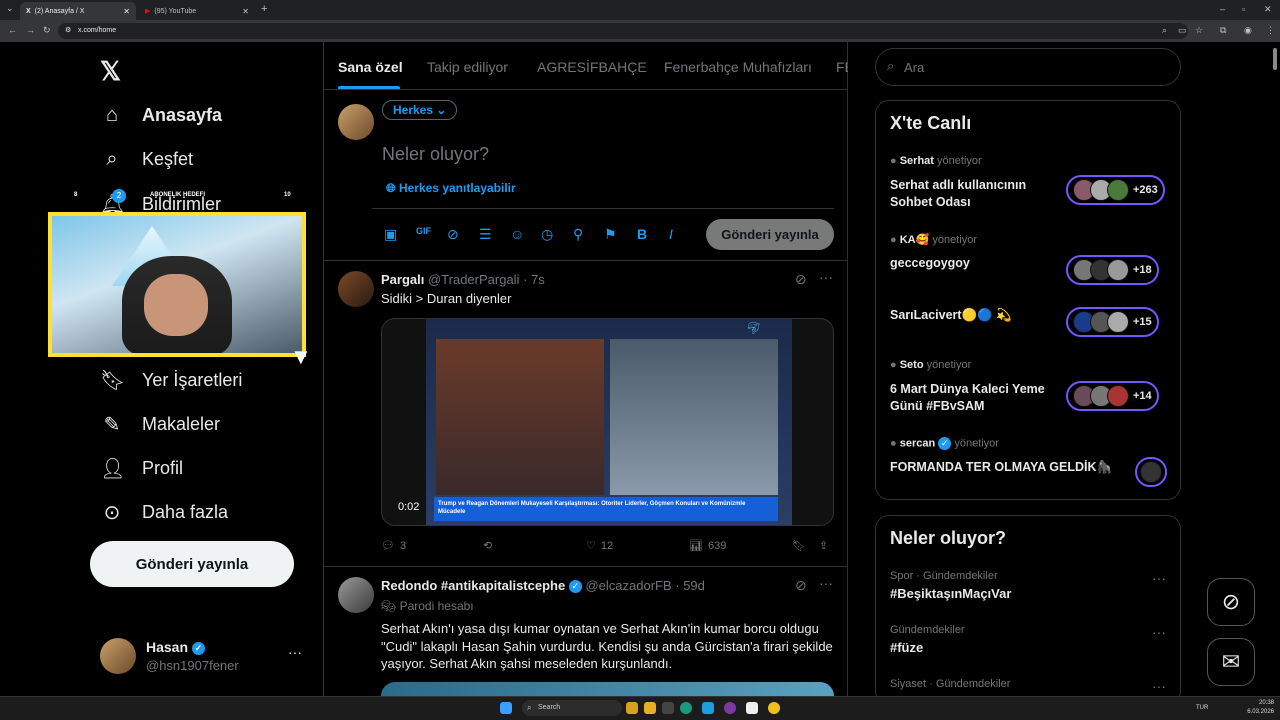 The image size is (1280, 720). Describe the element at coordinates (451, 188) in the screenshot. I see `reply-setting: 🌐︎ Herkes yanıtlayabilir` at that location.